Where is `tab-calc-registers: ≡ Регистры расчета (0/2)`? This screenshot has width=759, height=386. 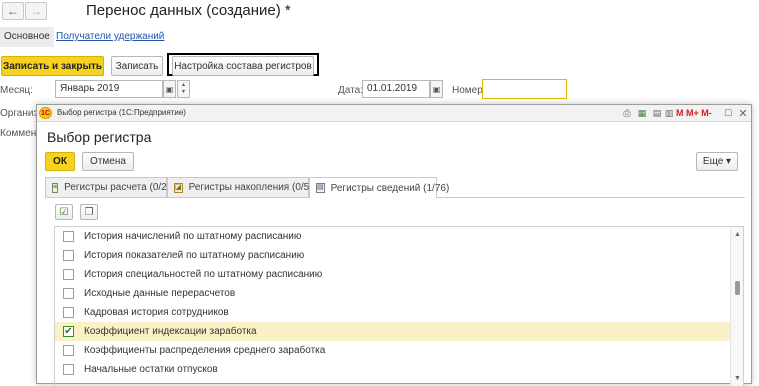 tab-calc-registers: ≡ Регистры расчета (0/2) is located at coordinates (108, 187).